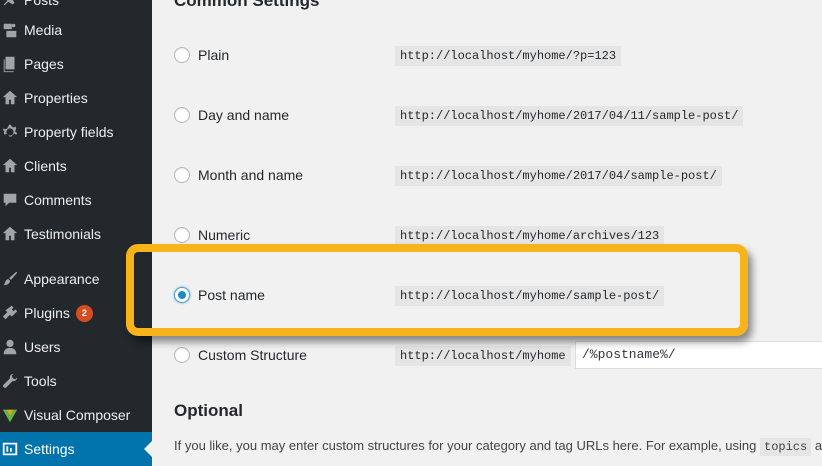  I want to click on sidebar-item-property-fields: Property fields, so click(76, 132).